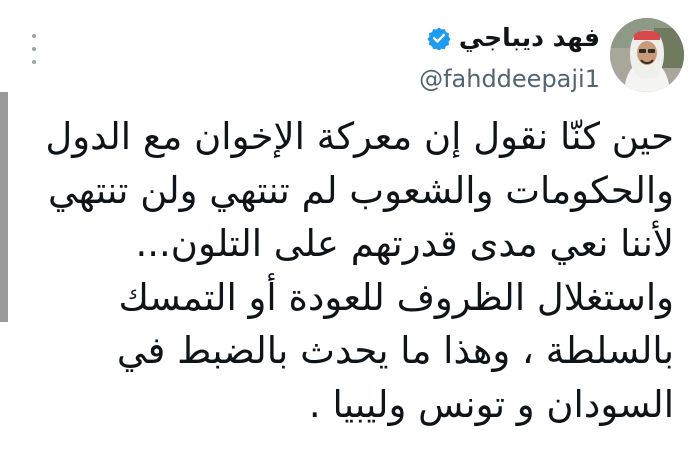 The image size is (700, 455). Describe the element at coordinates (359, 136) in the screenshot. I see `tweet-text-line: حين كنّا نقول إن معركة الإخوان مع الدول` at that location.